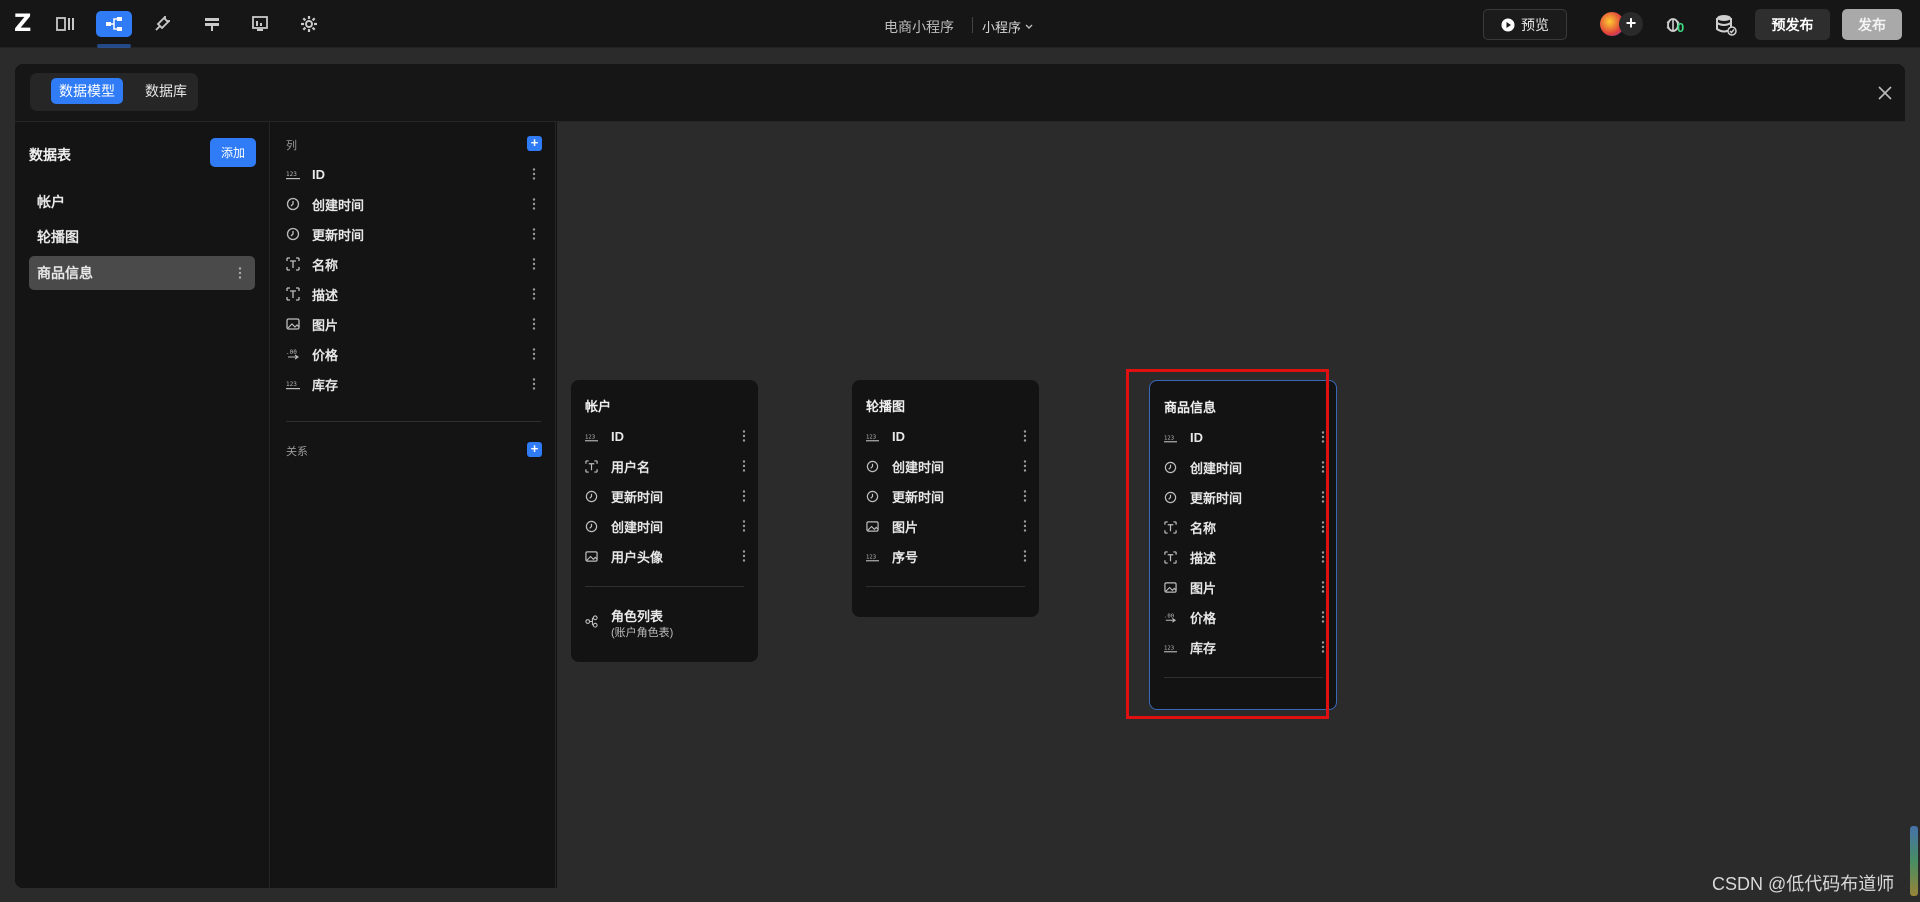 This screenshot has height=902, width=1920. I want to click on add-relation-button: +, so click(534, 449).